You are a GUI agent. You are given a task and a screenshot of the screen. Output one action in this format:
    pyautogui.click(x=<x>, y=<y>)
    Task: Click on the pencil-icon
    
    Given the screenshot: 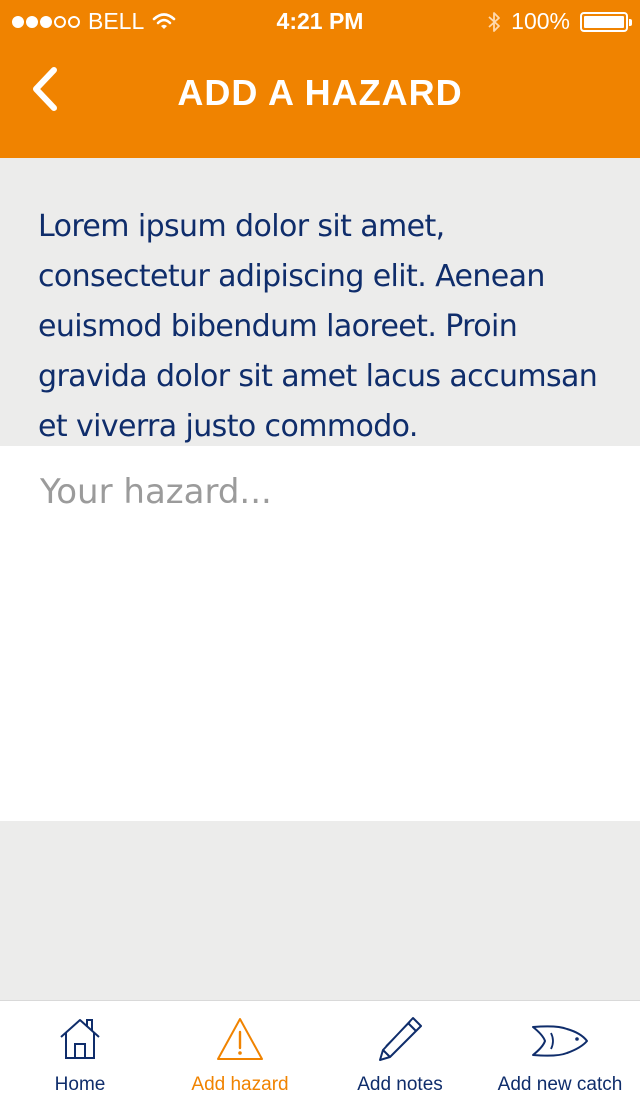 What is the action you would take?
    pyautogui.click(x=400, y=1039)
    